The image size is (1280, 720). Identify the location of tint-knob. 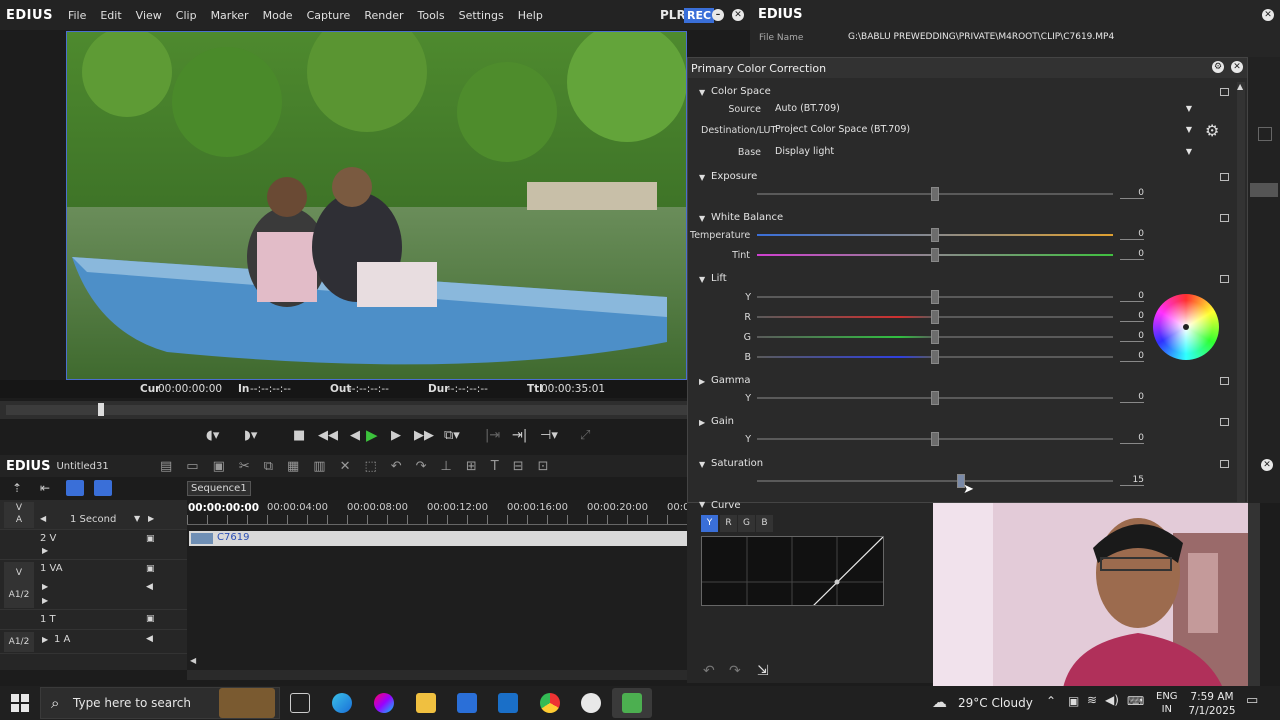
(935, 255).